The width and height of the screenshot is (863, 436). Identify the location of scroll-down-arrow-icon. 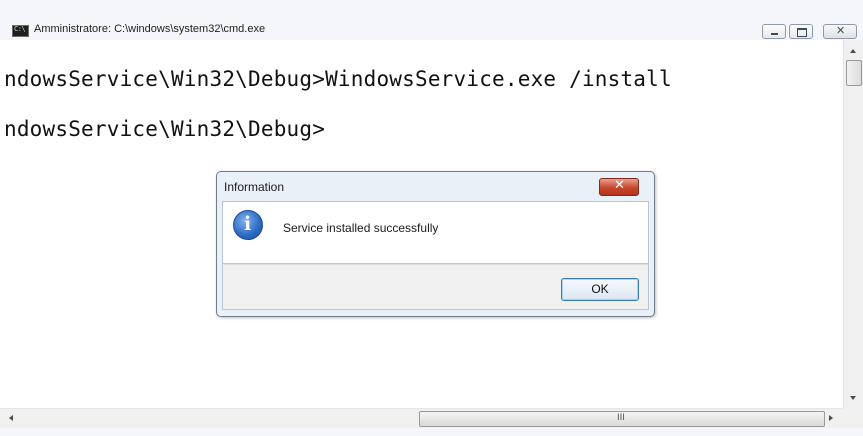
(853, 398).